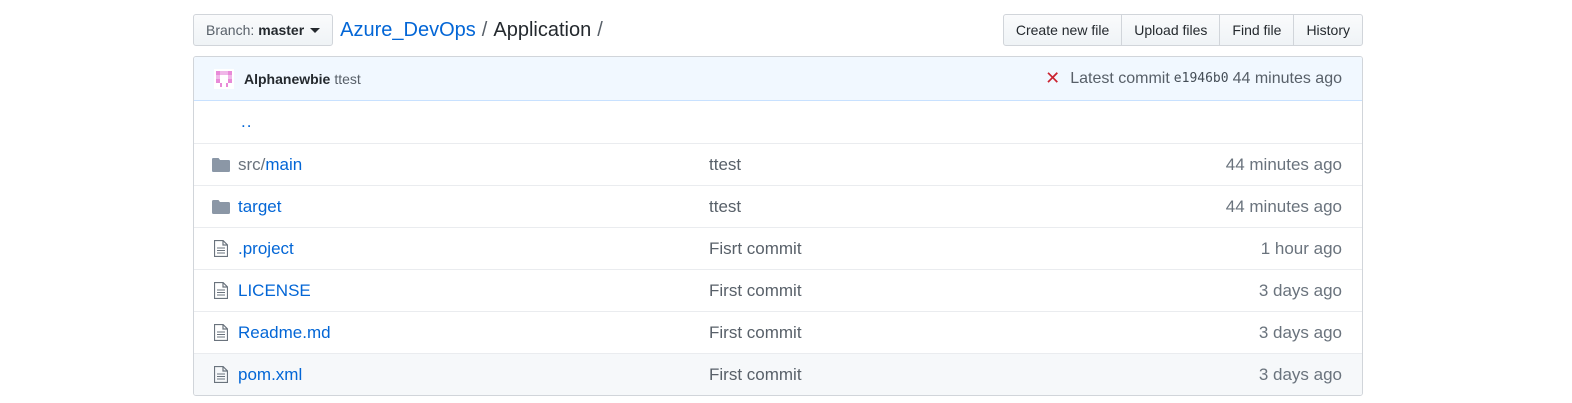  I want to click on breadcrumb: Azure_DevOps / Application /, so click(474, 30).